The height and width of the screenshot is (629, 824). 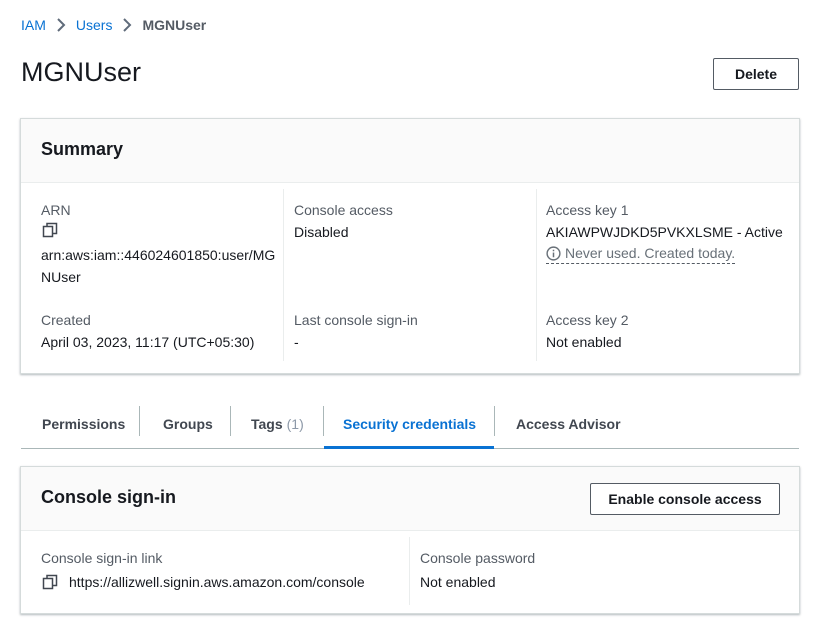 What do you see at coordinates (66, 320) in the screenshot?
I see `created-label: Created` at bounding box center [66, 320].